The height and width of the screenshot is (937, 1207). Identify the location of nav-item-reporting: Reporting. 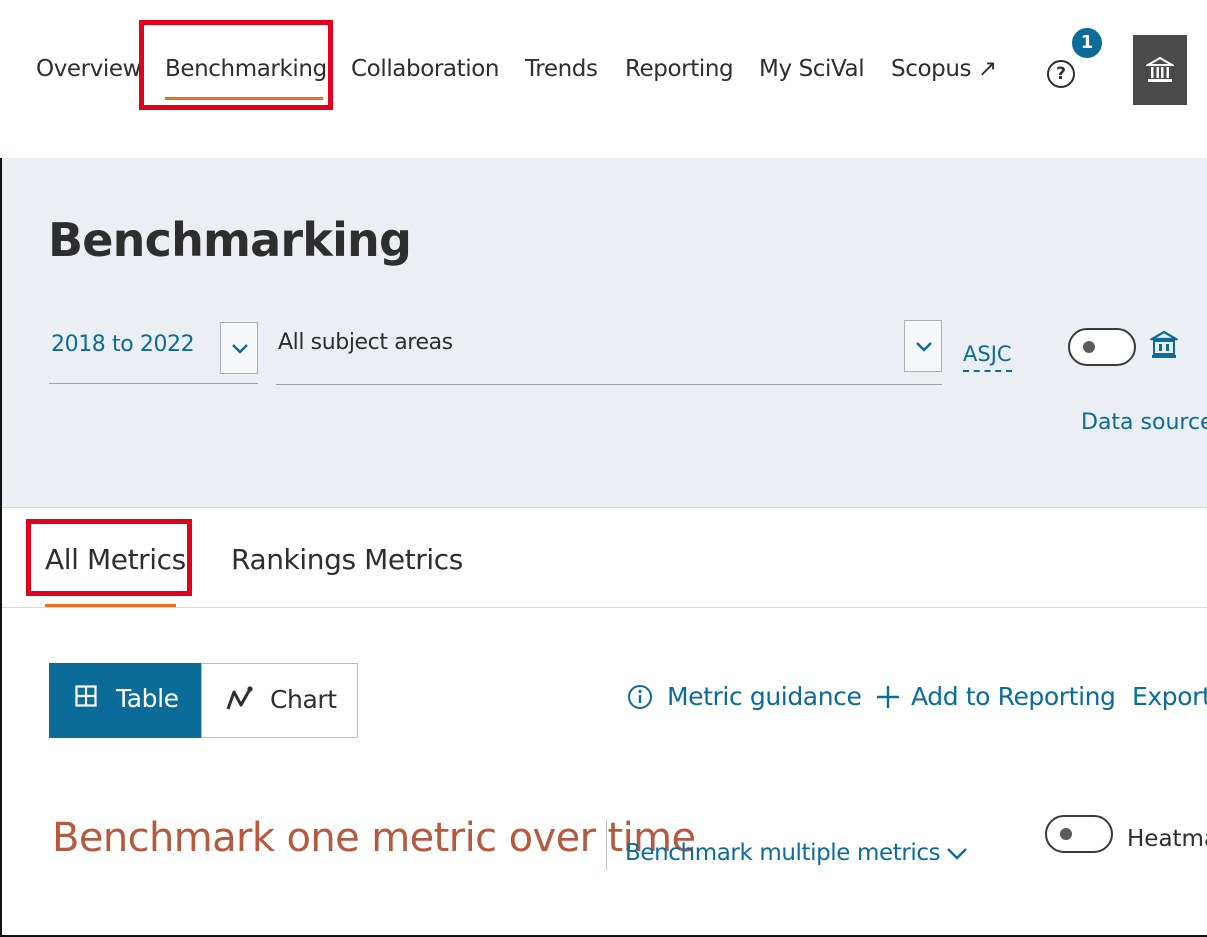
(679, 69).